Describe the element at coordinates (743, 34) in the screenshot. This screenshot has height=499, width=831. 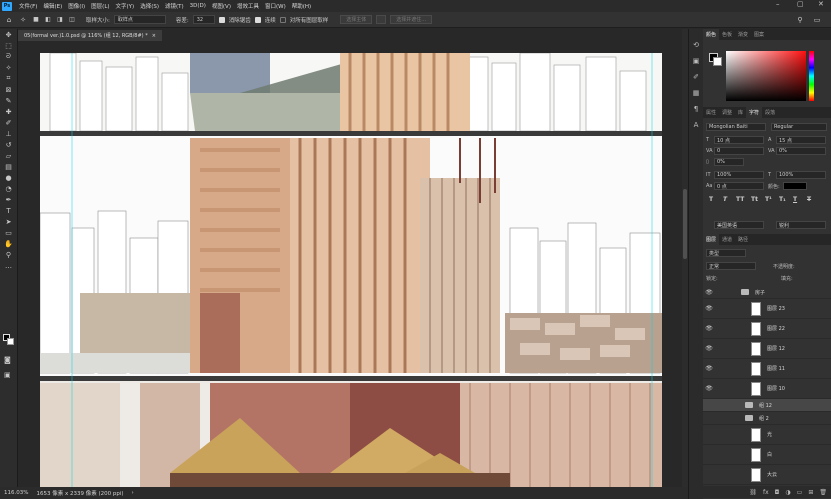
I see `tab-gradients: 渐变` at that location.